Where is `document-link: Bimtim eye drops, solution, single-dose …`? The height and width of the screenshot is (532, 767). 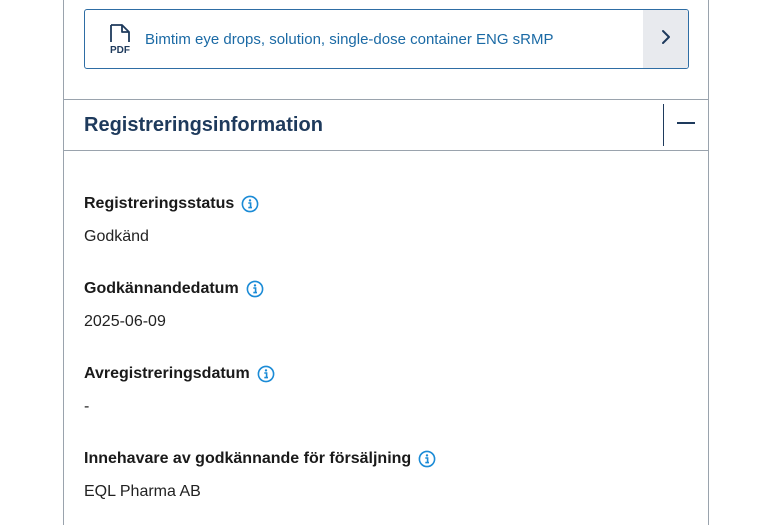 document-link: Bimtim eye drops, solution, single-dose … is located at coordinates (349, 39).